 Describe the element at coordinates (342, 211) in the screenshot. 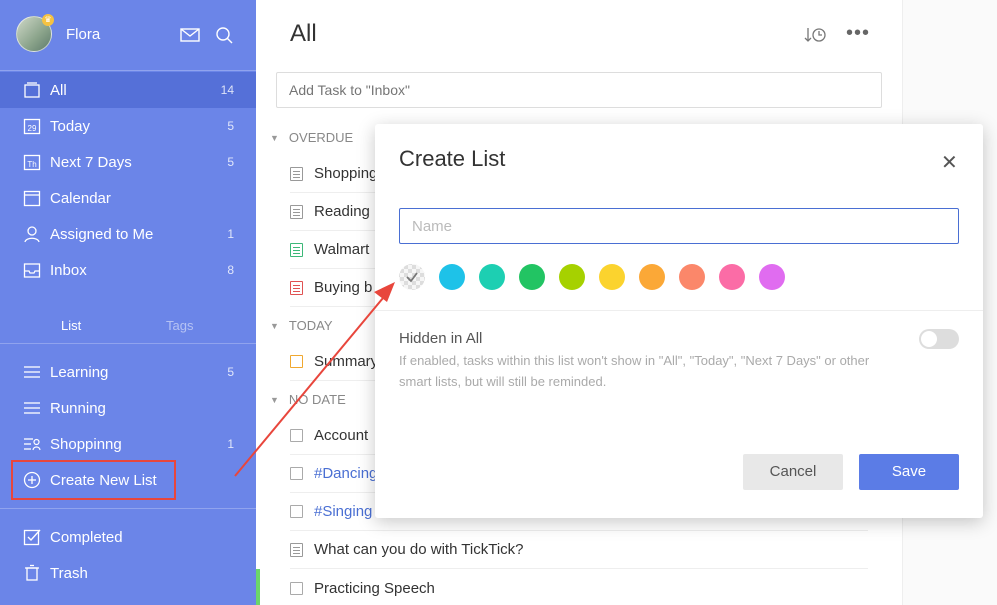

I see `task-title: Reading` at that location.